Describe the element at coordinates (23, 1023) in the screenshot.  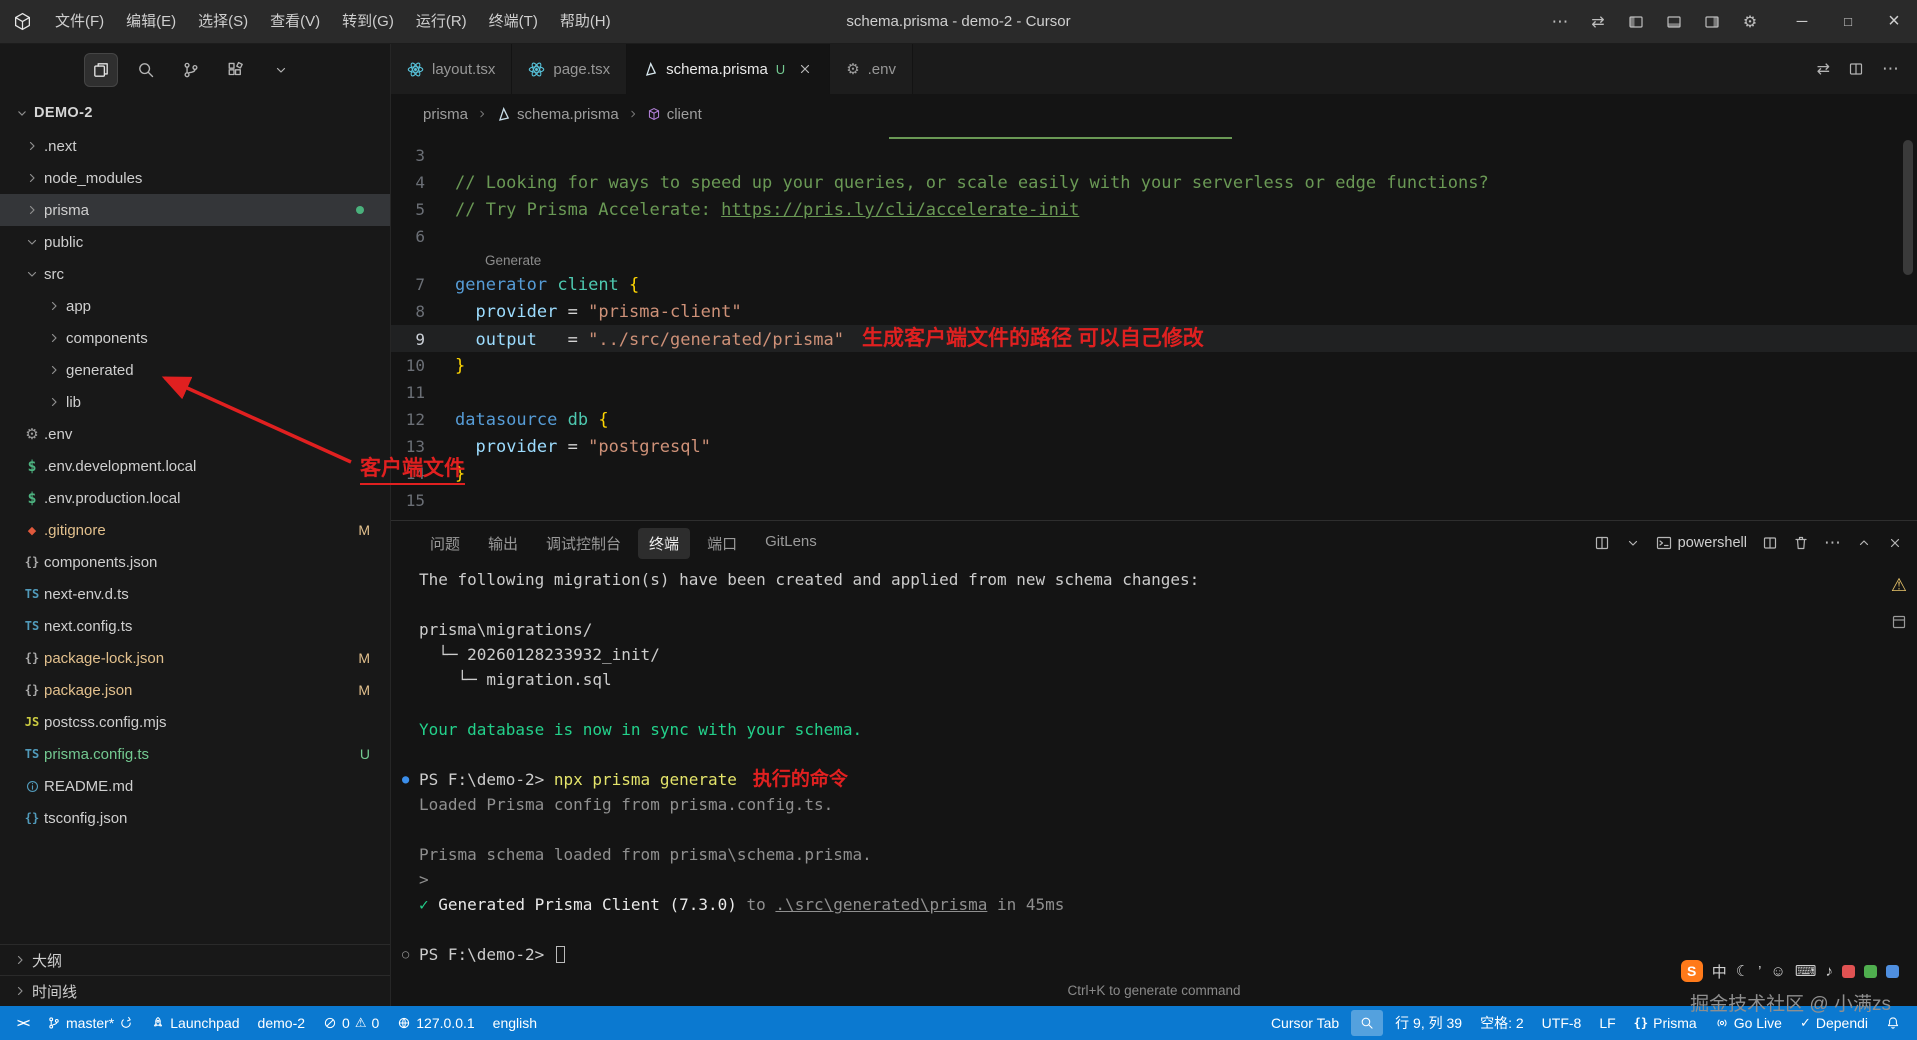
I see `status-remote-indicator: ><` at that location.